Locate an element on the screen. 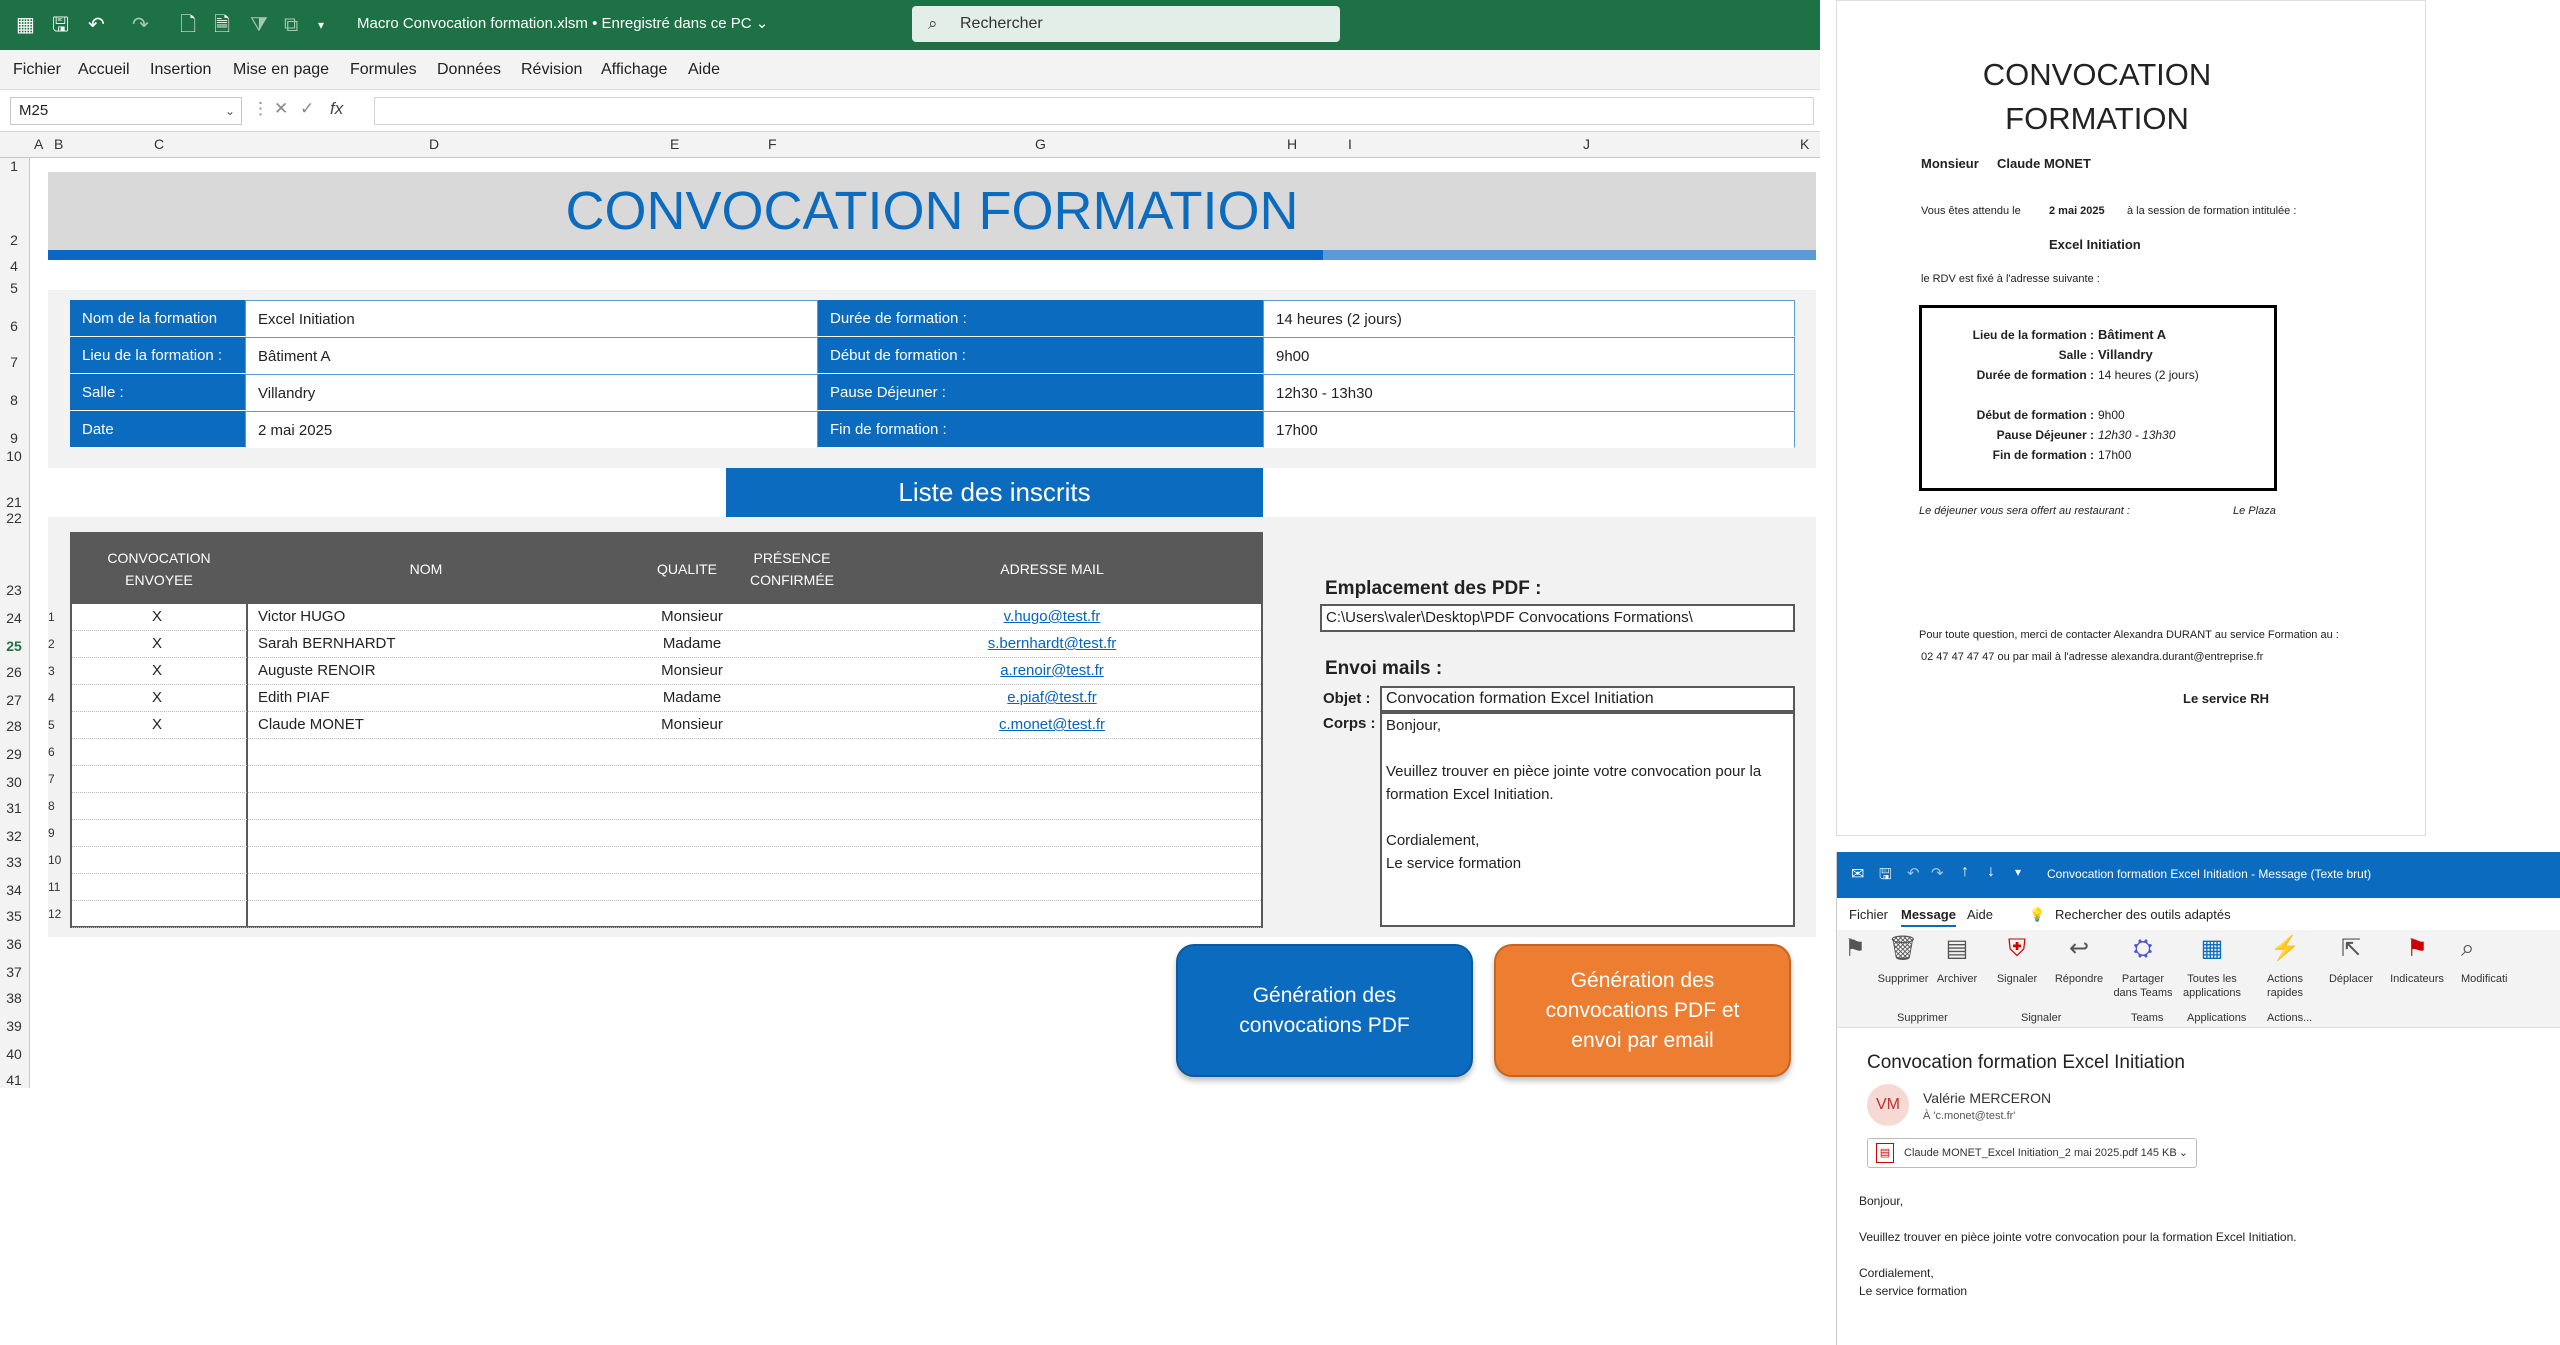 The height and width of the screenshot is (1345, 2560). info-value: 12h30 - 13h30 is located at coordinates (1529, 392).